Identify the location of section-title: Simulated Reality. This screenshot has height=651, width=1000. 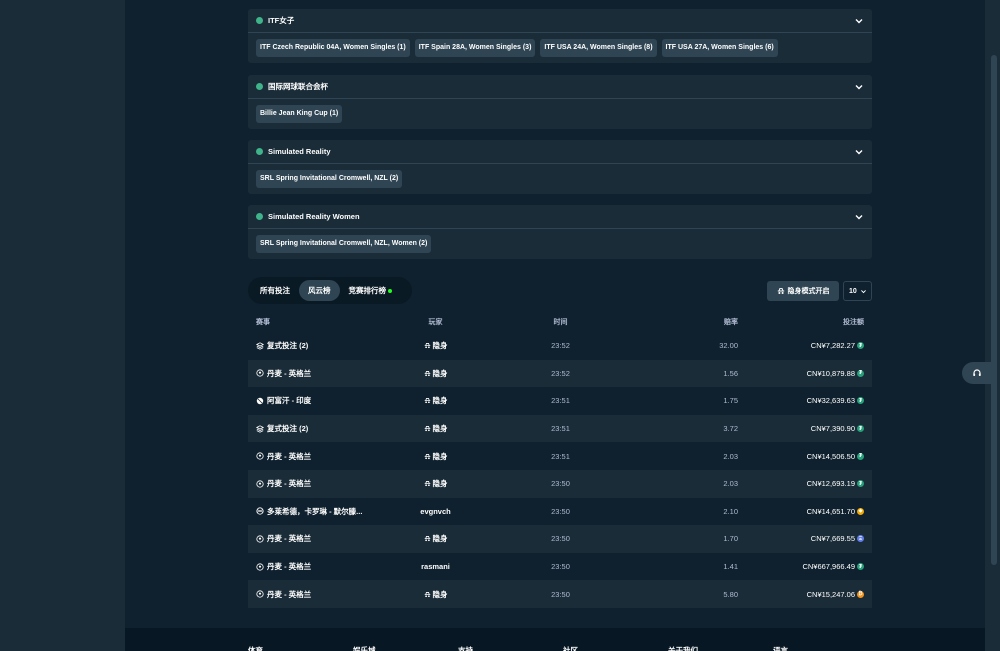
(299, 151).